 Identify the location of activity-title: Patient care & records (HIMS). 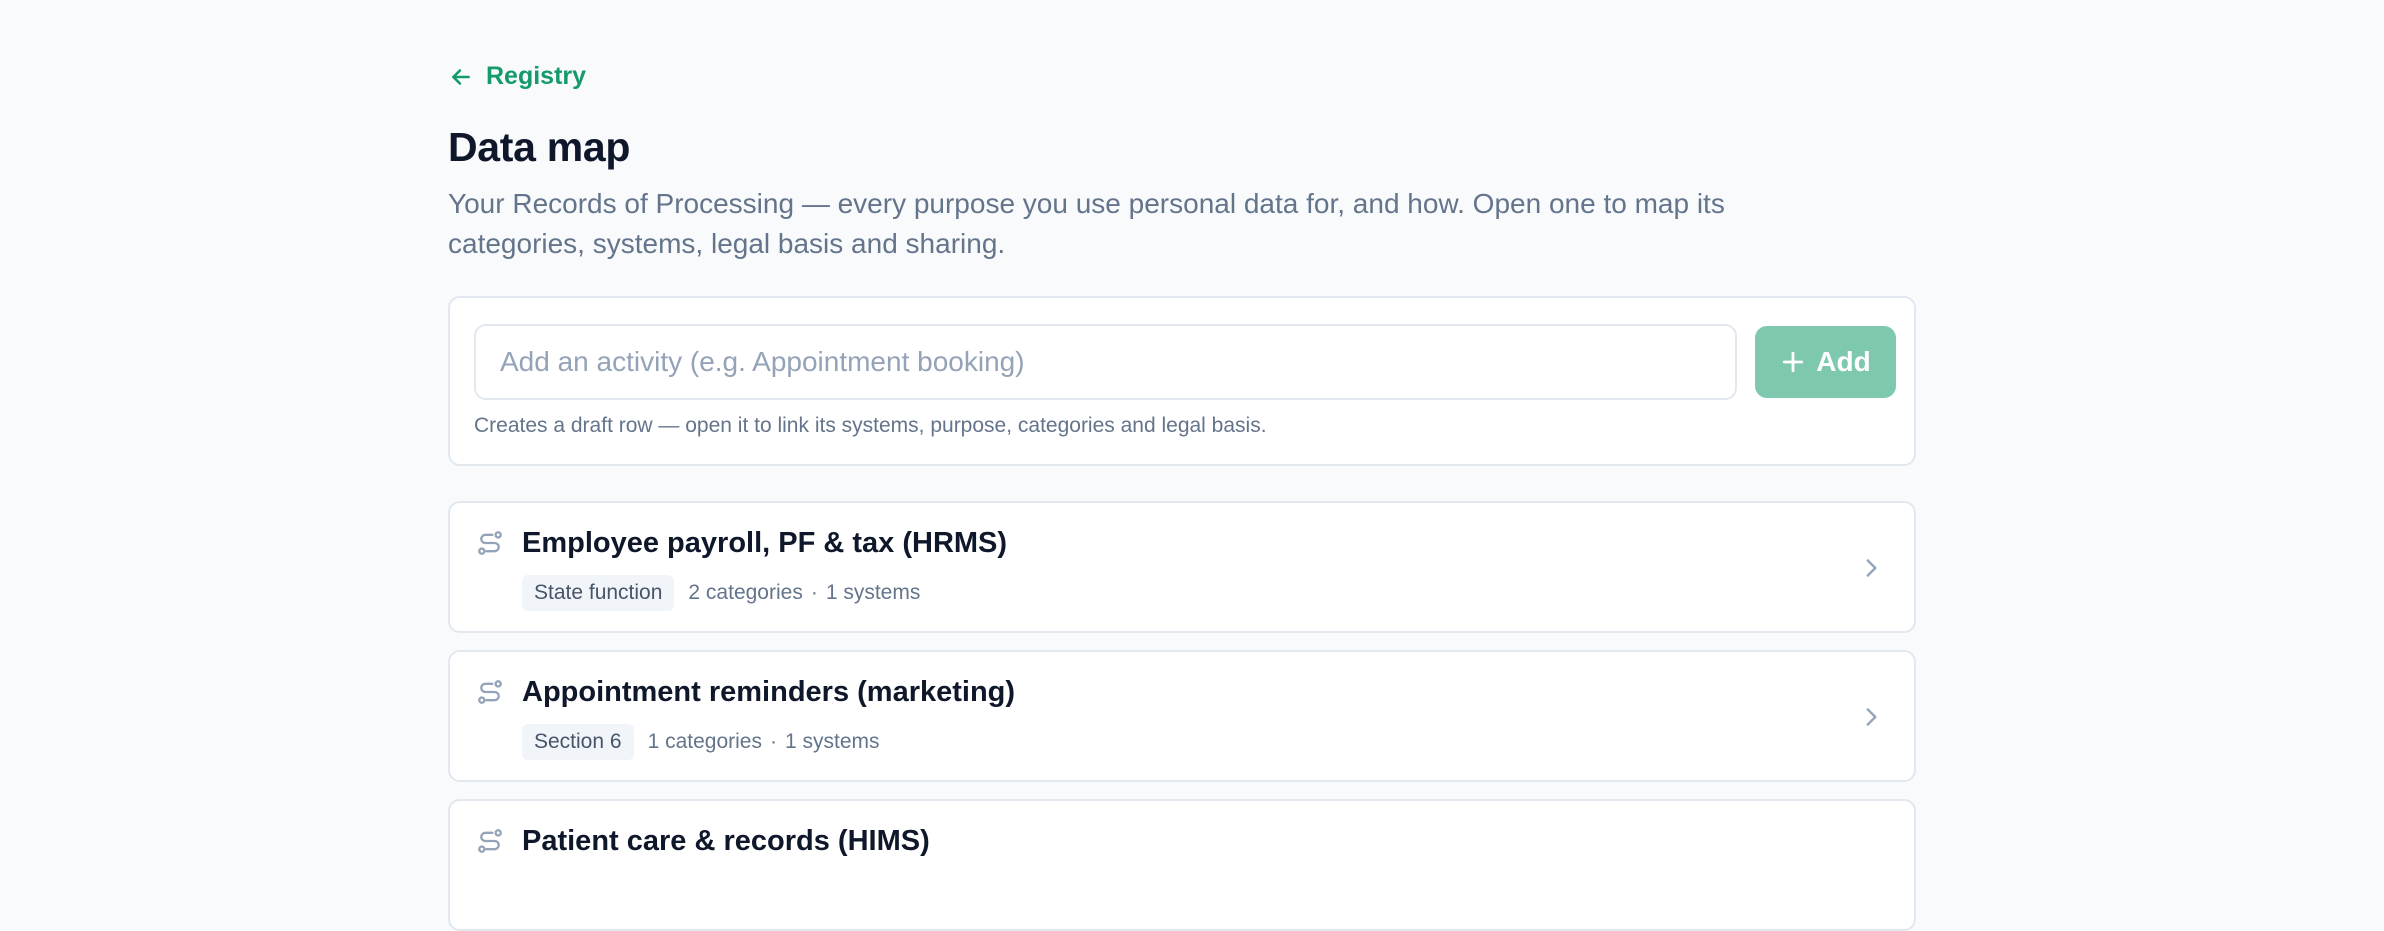
(726, 841).